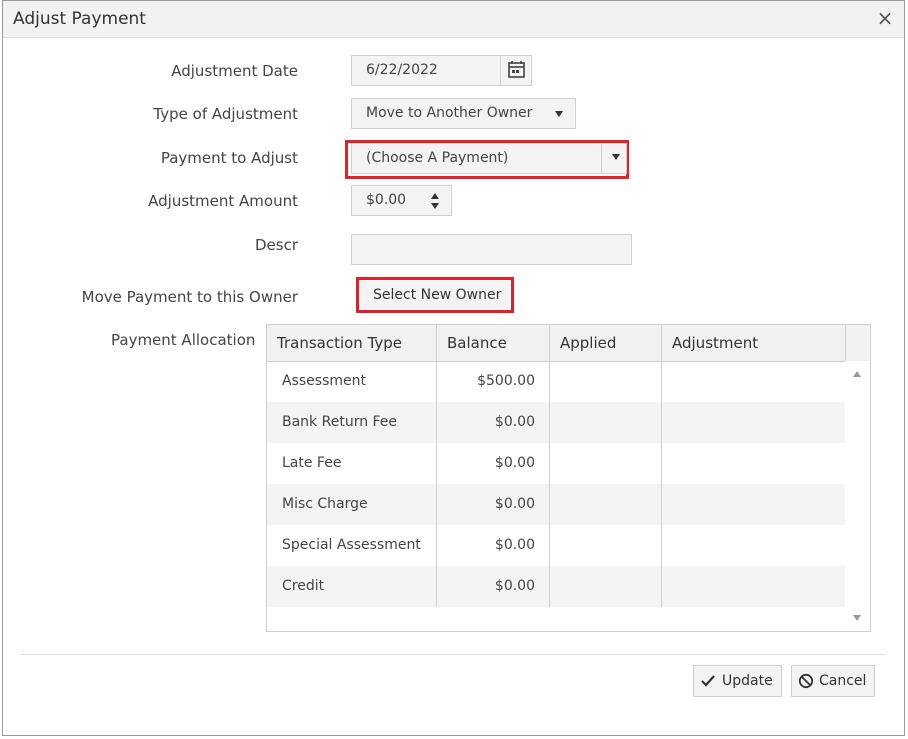  What do you see at coordinates (225, 114) in the screenshot?
I see `type-of-adjustment-label: Type of Adjustment` at bounding box center [225, 114].